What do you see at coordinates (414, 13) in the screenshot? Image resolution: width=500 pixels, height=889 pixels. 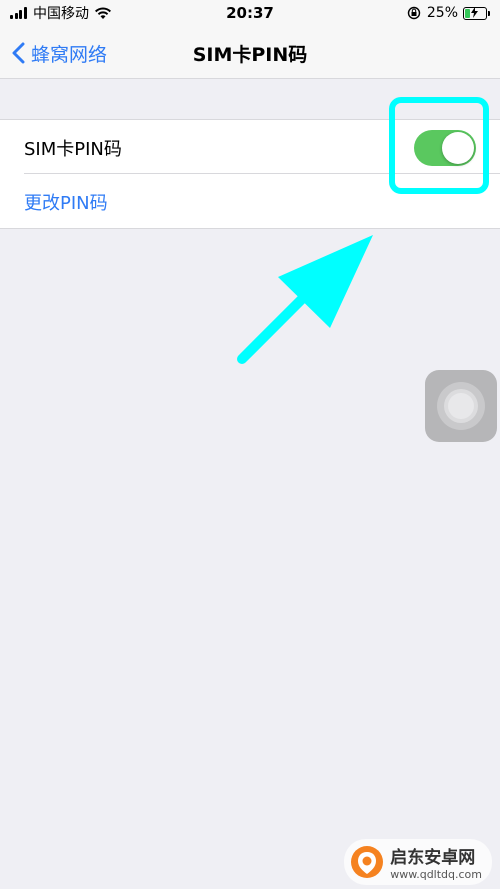 I see `orientation-lock-icon` at bounding box center [414, 13].